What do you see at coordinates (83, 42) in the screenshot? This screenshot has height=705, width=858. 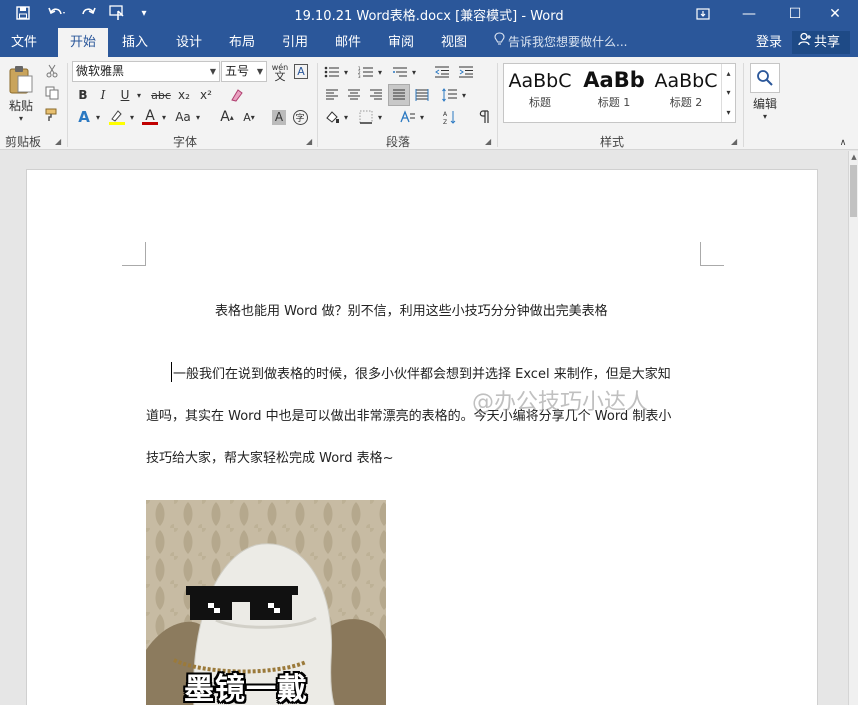 I see `tab-home: 开始` at bounding box center [83, 42].